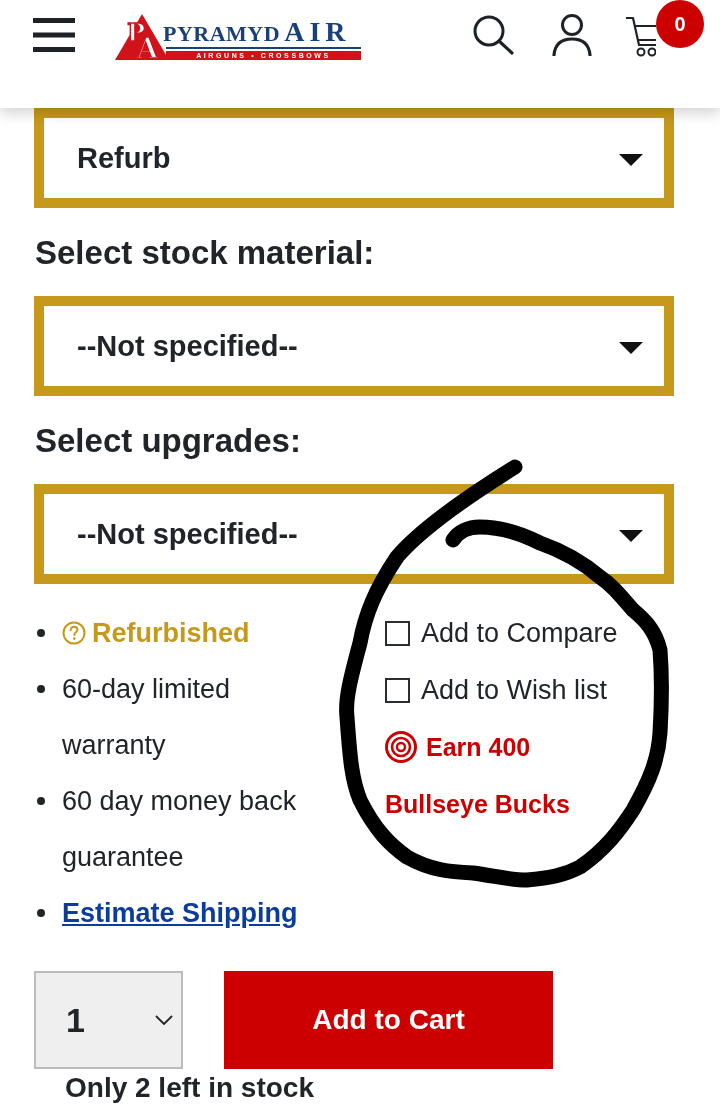 The height and width of the screenshot is (1108, 720). What do you see at coordinates (478, 747) in the screenshot?
I see `reward-points-text: Earn 400` at bounding box center [478, 747].